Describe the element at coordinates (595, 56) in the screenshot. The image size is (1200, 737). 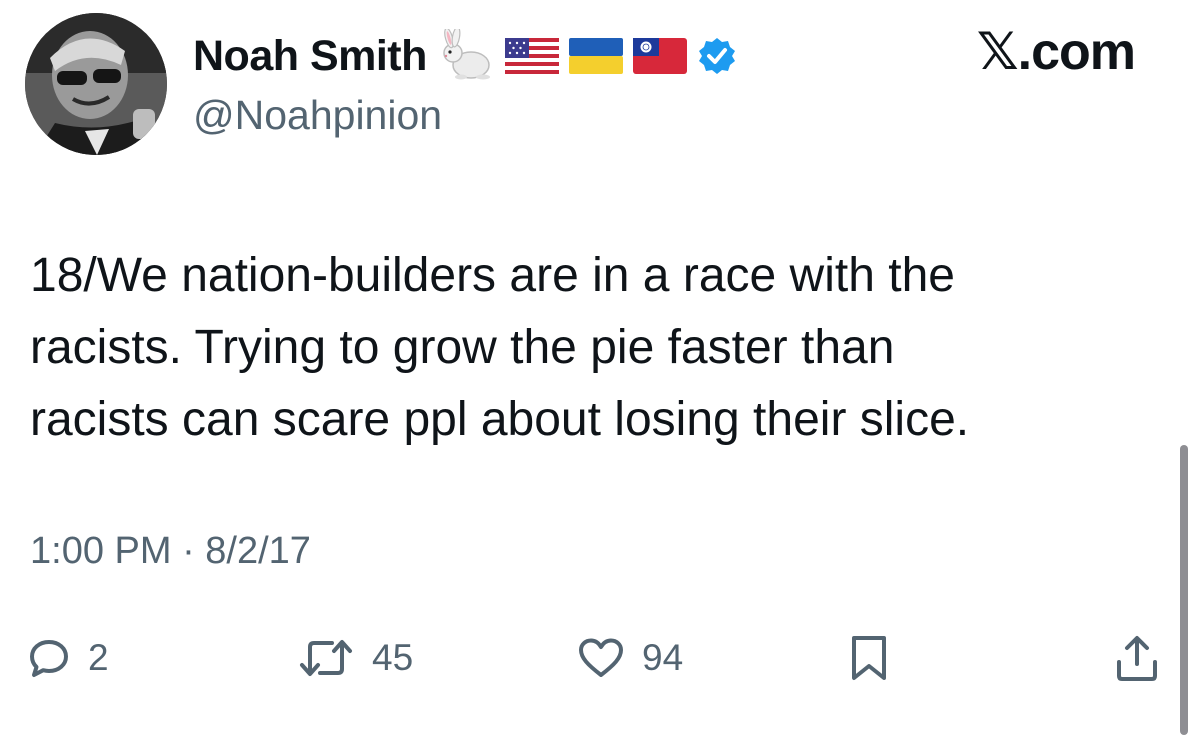
I see `ukraine-flag-emoji` at that location.